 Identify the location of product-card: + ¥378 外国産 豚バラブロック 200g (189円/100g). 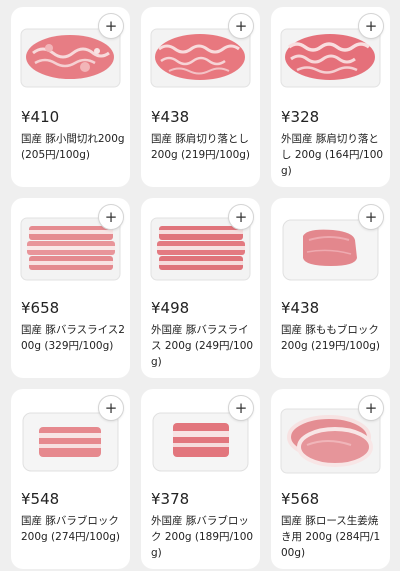
(200, 479).